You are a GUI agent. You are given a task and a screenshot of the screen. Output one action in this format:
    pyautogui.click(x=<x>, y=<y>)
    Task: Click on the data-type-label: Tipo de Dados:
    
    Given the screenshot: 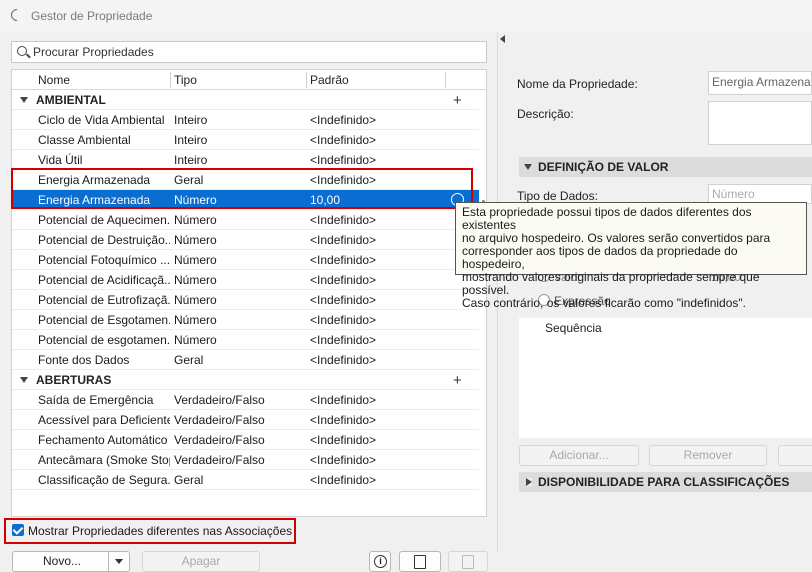 What is the action you would take?
    pyautogui.click(x=557, y=196)
    